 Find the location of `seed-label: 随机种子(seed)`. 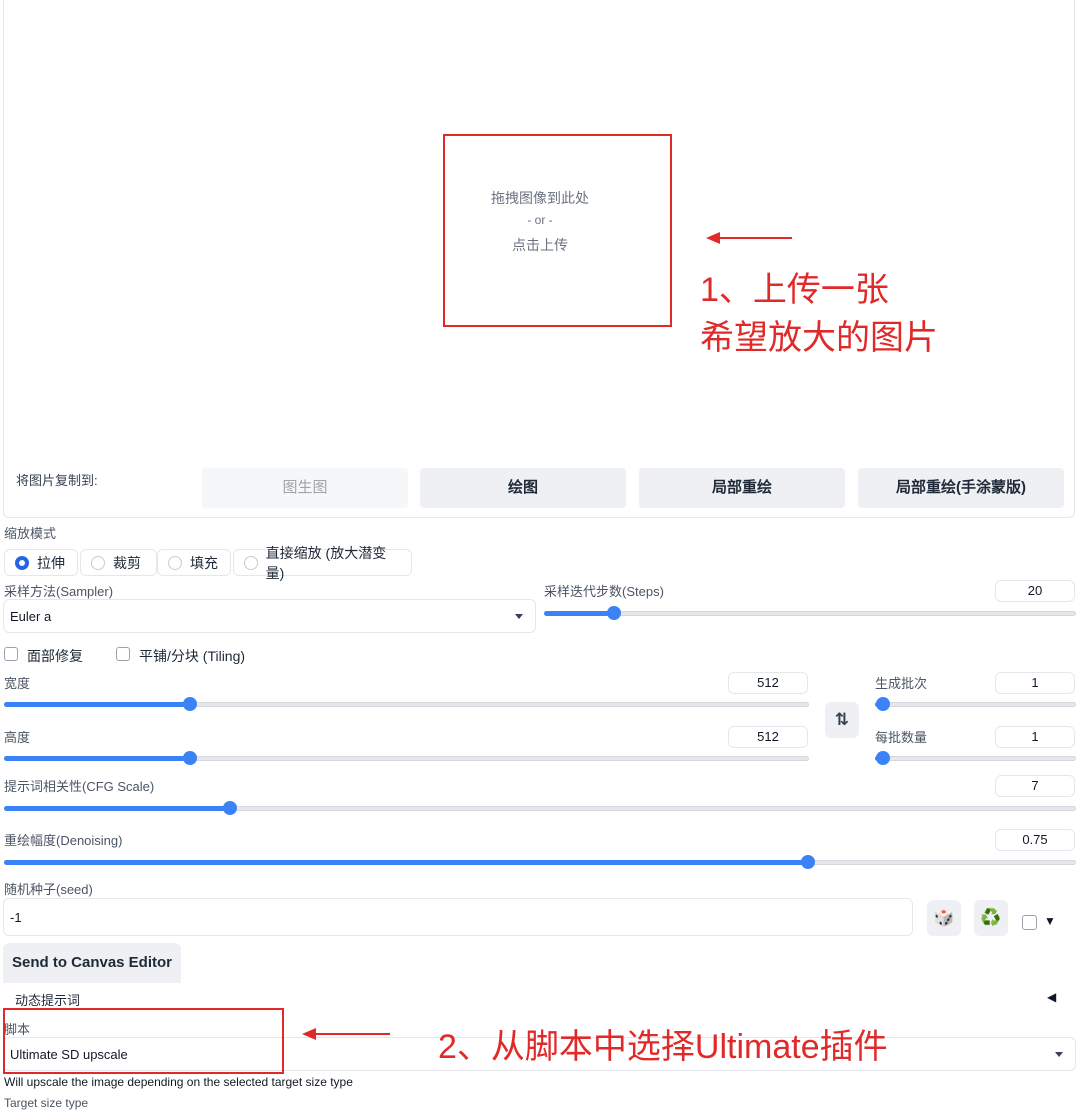

seed-label: 随机种子(seed) is located at coordinates (48, 889).